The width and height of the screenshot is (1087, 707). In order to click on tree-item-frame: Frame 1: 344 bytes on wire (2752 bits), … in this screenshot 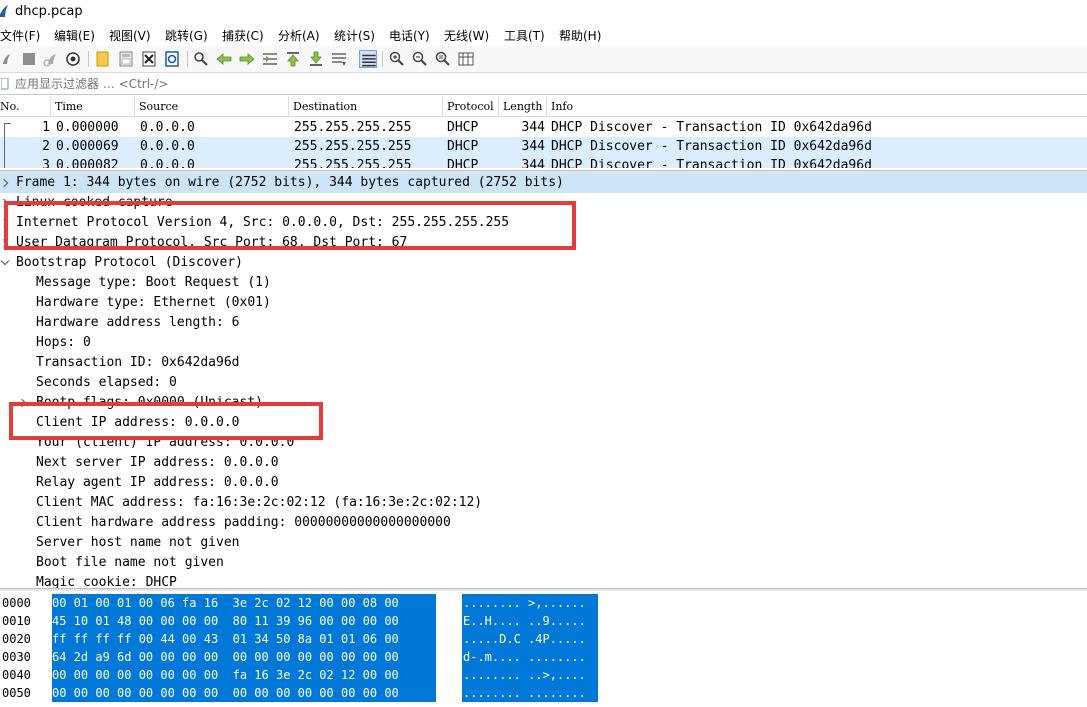, I will do `click(543, 183)`.